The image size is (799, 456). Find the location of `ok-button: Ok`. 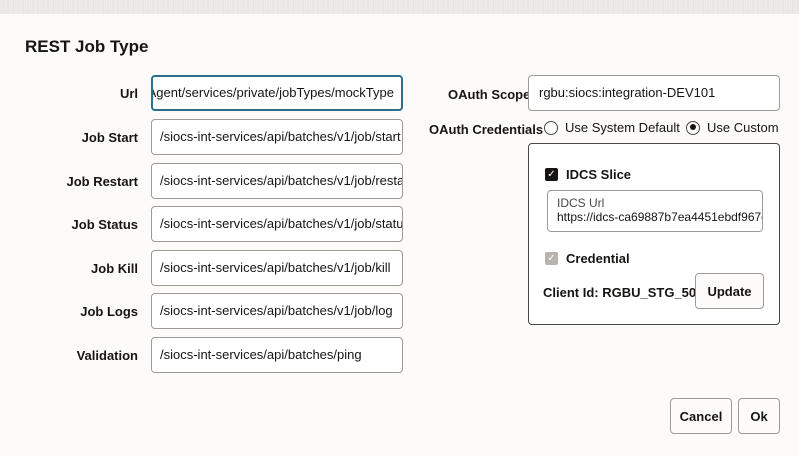

ok-button: Ok is located at coordinates (759, 416).